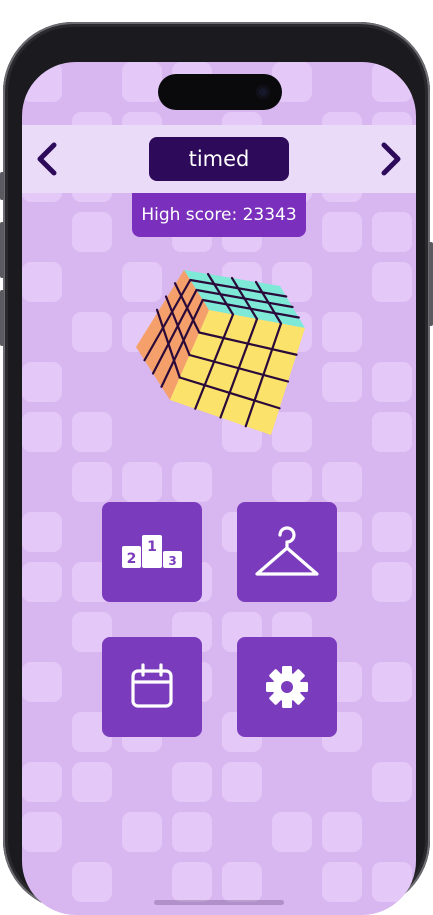 This screenshot has width=433, height=915. I want to click on daily-challenge-button, so click(152, 687).